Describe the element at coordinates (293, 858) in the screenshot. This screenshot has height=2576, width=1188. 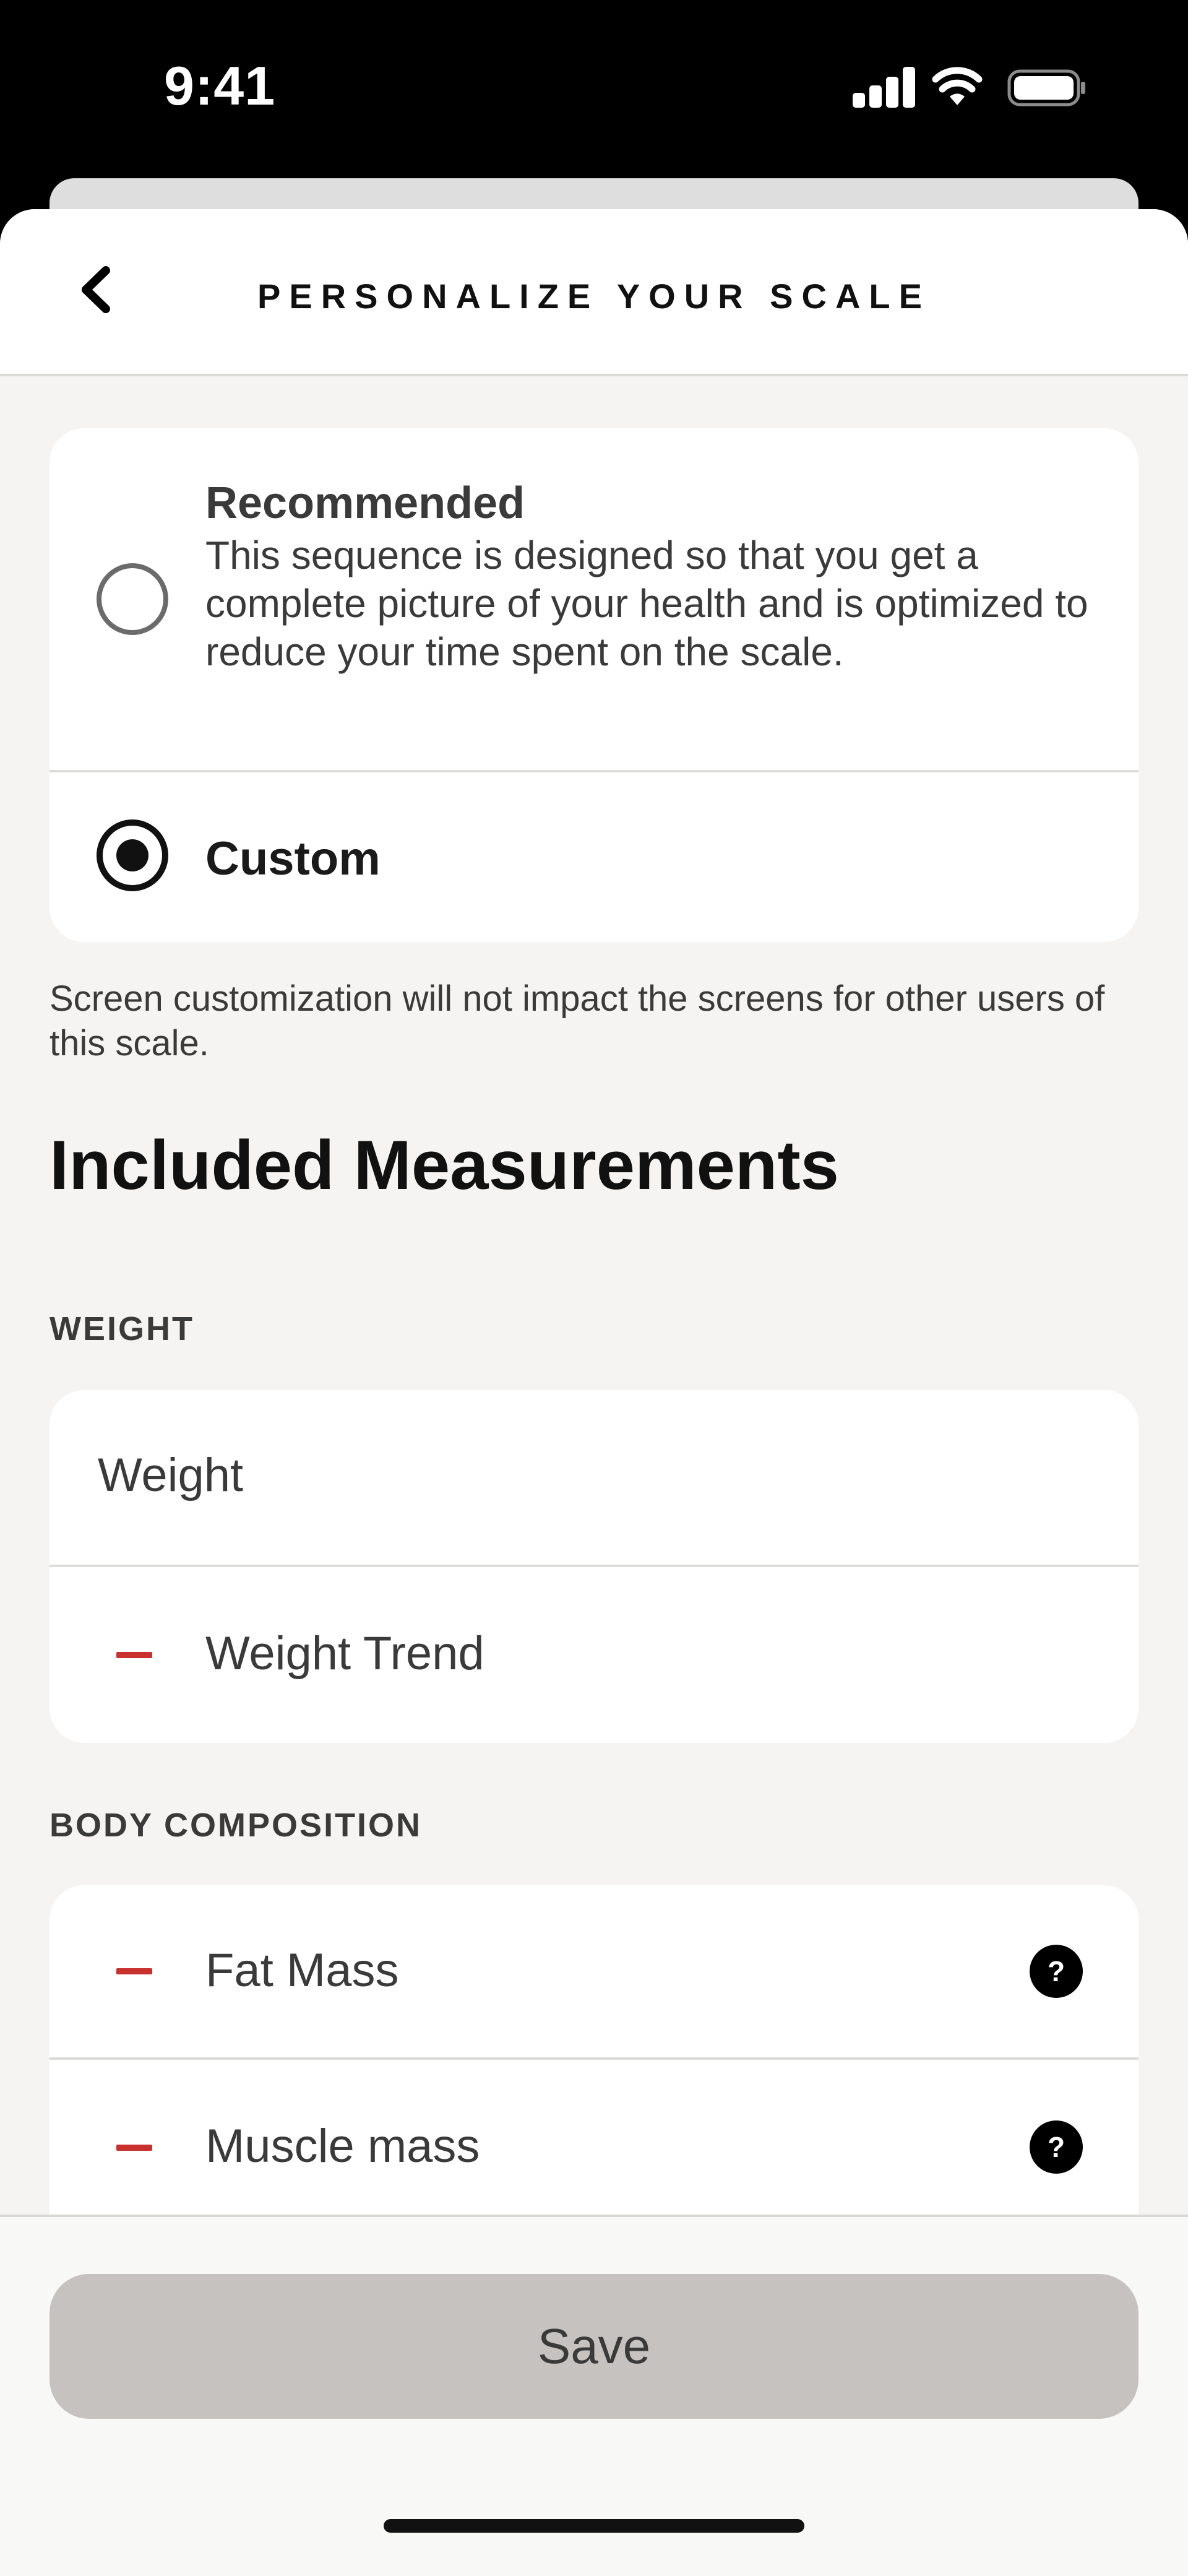
I see `option-custom-title: Custom` at that location.